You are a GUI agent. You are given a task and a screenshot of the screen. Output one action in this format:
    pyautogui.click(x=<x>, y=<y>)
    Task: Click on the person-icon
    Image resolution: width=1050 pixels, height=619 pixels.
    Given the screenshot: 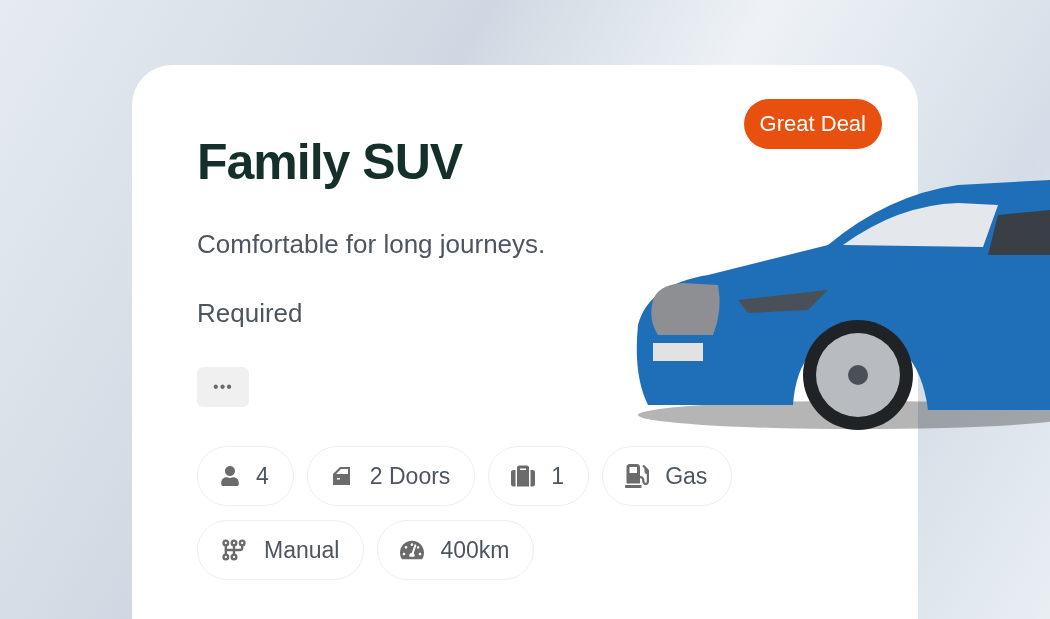 What is the action you would take?
    pyautogui.click(x=230, y=476)
    